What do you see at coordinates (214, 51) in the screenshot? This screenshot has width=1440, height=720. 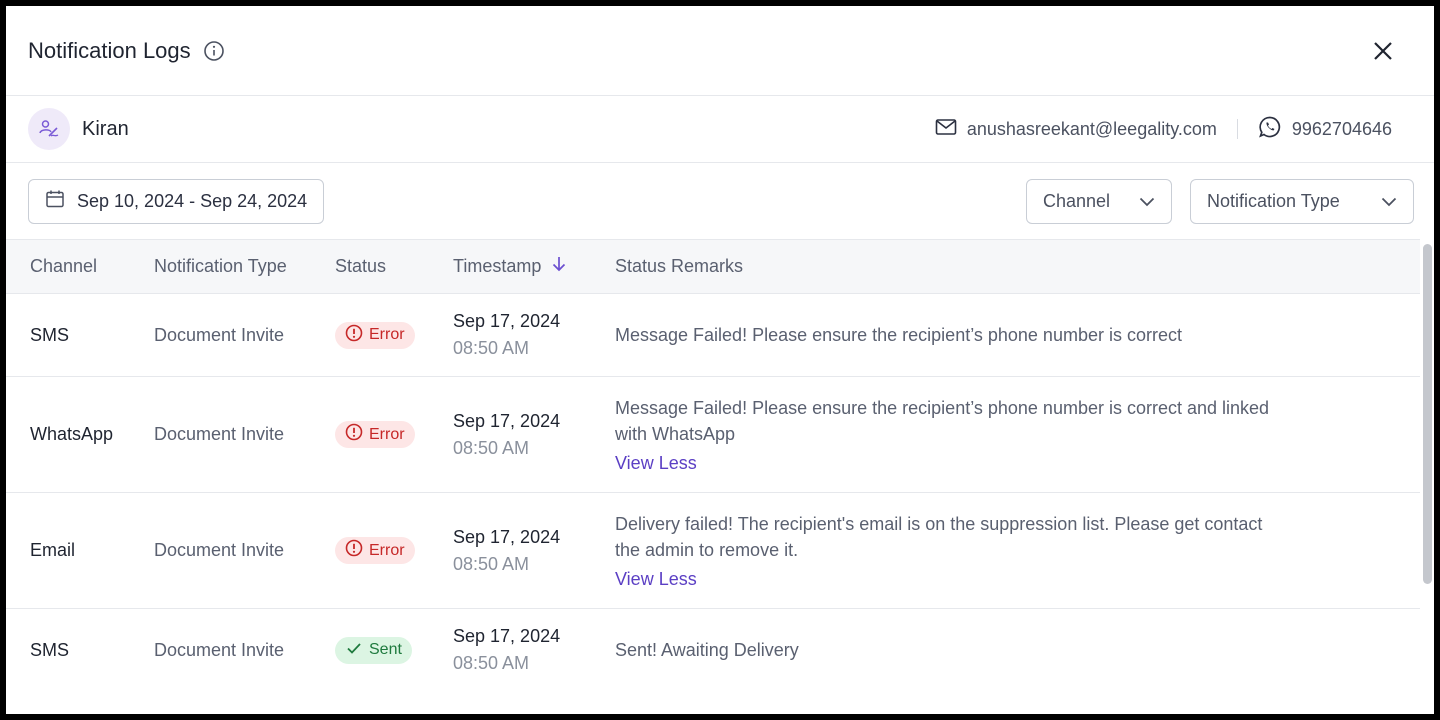 I see `info-icon` at bounding box center [214, 51].